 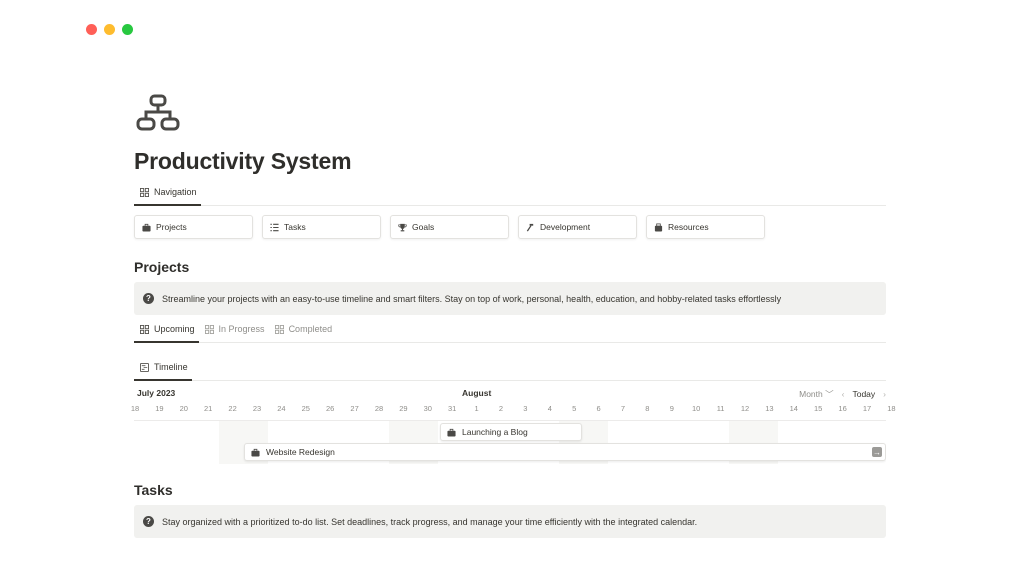 I want to click on timeline-day-label: 31, so click(x=452, y=408).